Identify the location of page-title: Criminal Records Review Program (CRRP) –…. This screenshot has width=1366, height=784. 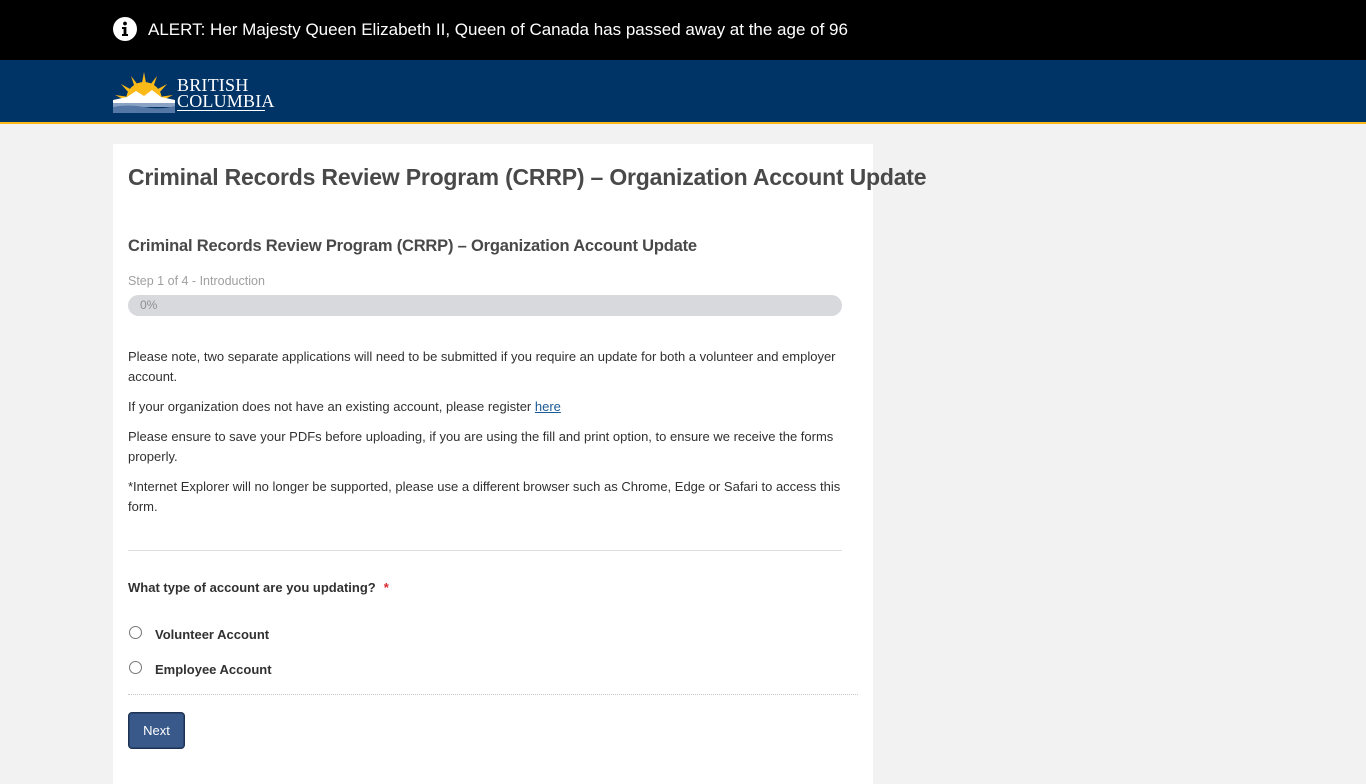
(527, 177).